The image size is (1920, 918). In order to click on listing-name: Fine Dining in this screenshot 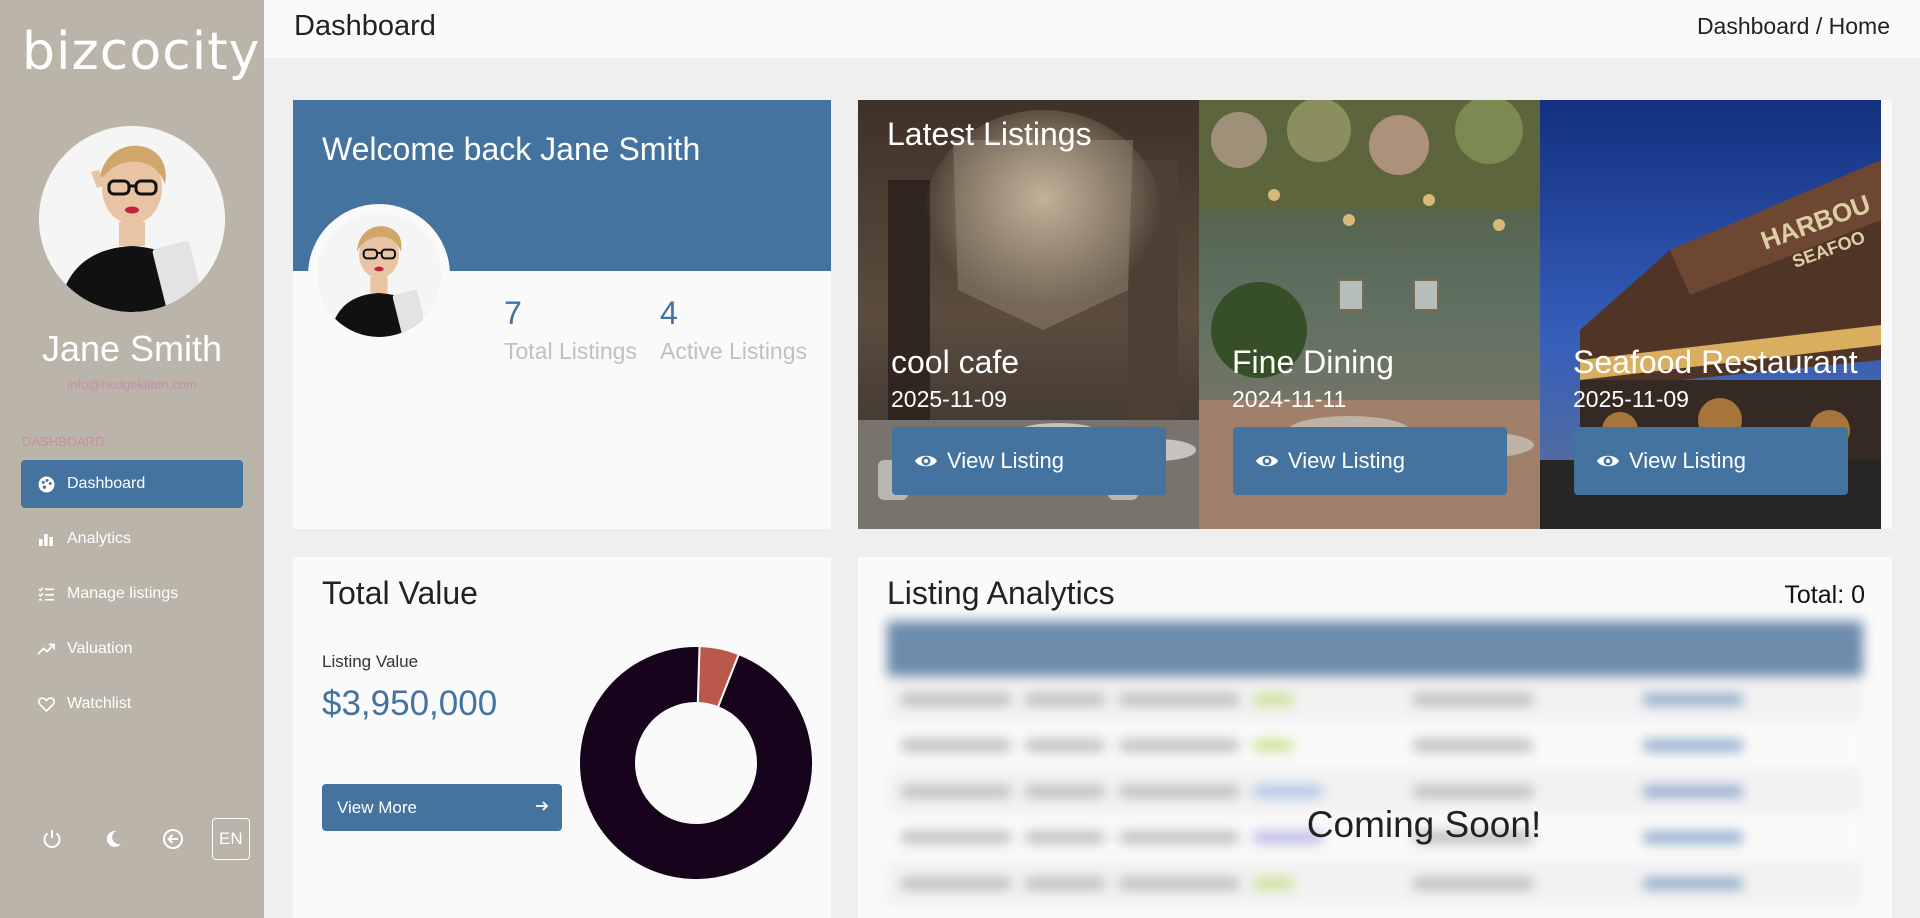, I will do `click(1313, 362)`.